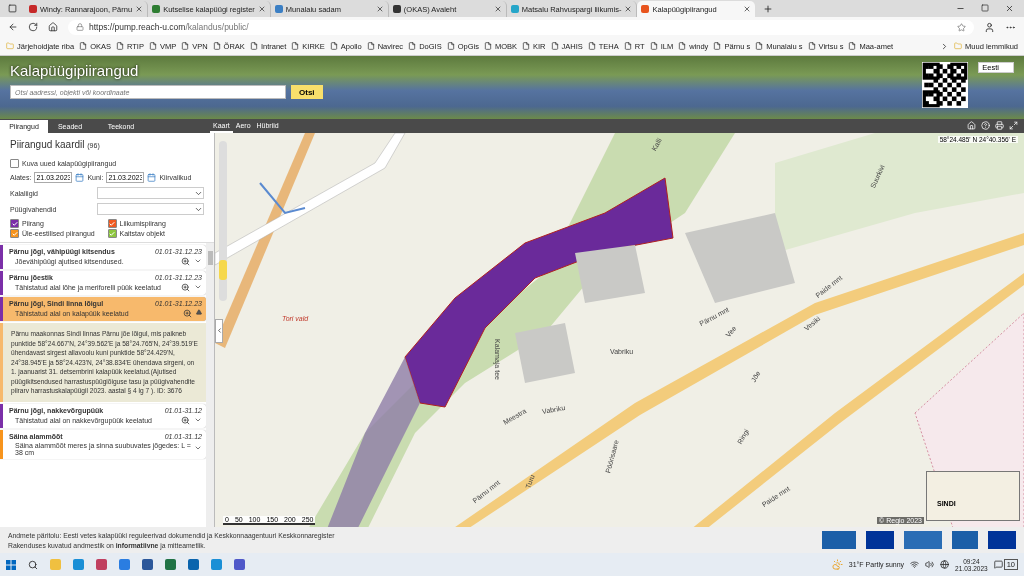 This screenshot has width=1024, height=576. Describe the element at coordinates (989, 27) in the screenshot. I see `profile-icon` at that location.